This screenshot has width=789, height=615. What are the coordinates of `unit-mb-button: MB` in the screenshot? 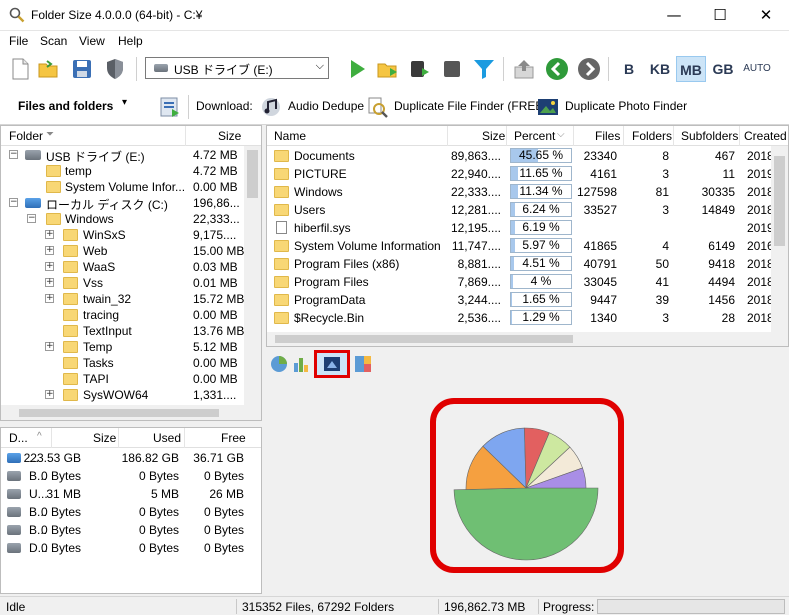 It's located at (691, 69).